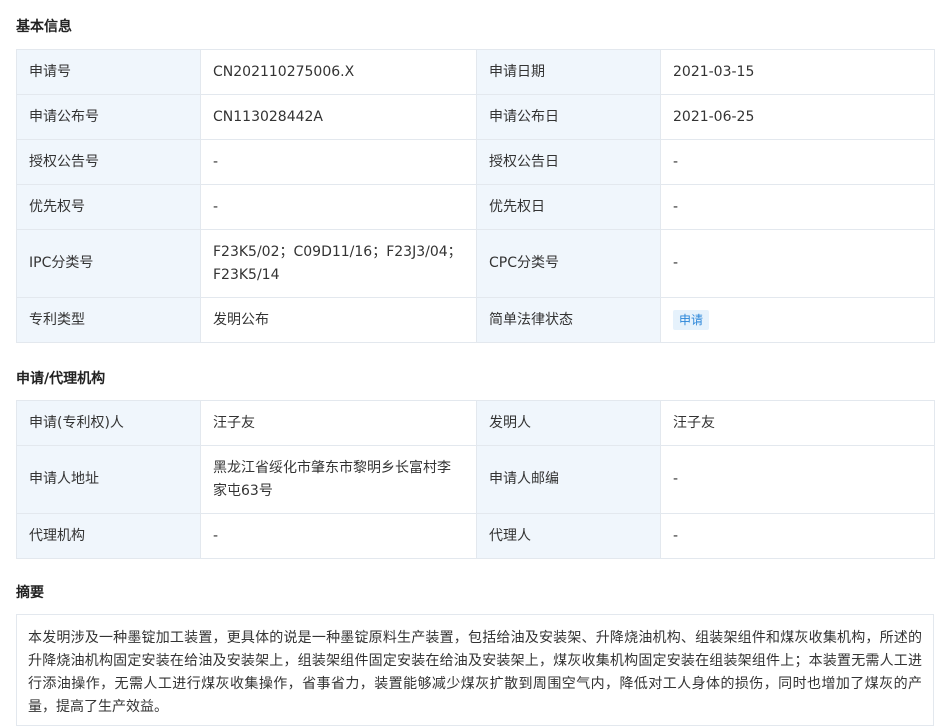 The height and width of the screenshot is (726, 940). What do you see at coordinates (338, 263) in the screenshot?
I see `ipc-class-value: F23K5/02；C09D11/16；F23J3/04；F23K5/14` at bounding box center [338, 263].